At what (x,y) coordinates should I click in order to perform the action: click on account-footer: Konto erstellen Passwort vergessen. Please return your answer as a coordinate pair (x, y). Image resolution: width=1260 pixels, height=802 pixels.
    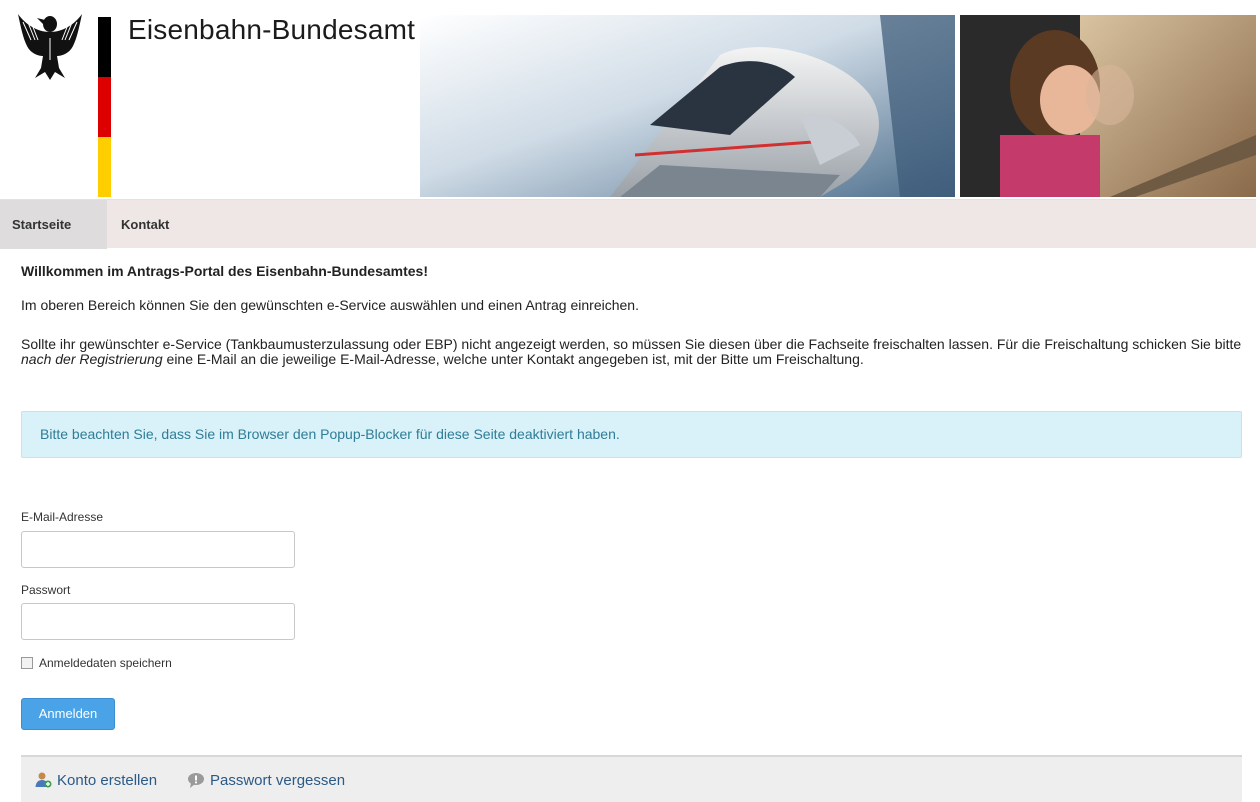
    Looking at the image, I should click on (631, 778).